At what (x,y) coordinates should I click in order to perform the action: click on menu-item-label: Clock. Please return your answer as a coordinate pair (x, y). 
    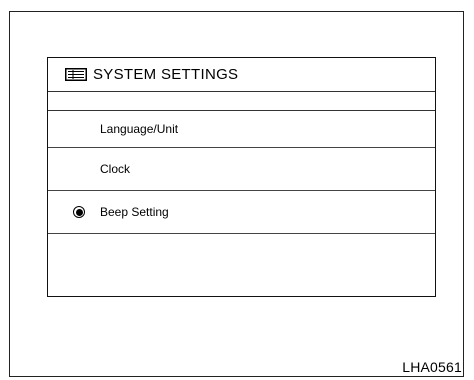
    Looking at the image, I should click on (115, 169).